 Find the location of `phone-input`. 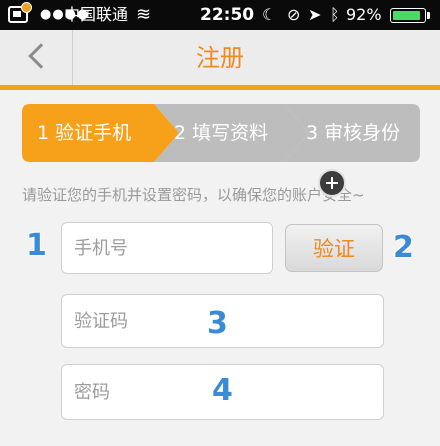

phone-input is located at coordinates (167, 248).